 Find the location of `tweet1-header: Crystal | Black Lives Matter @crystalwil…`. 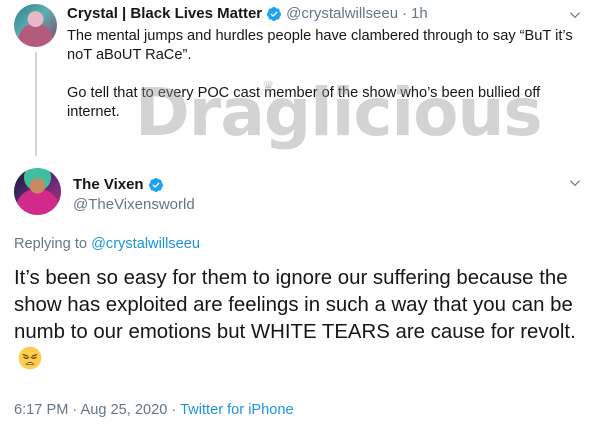

tweet1-header: Crystal | Black Lives Matter @crystalwil… is located at coordinates (247, 13).